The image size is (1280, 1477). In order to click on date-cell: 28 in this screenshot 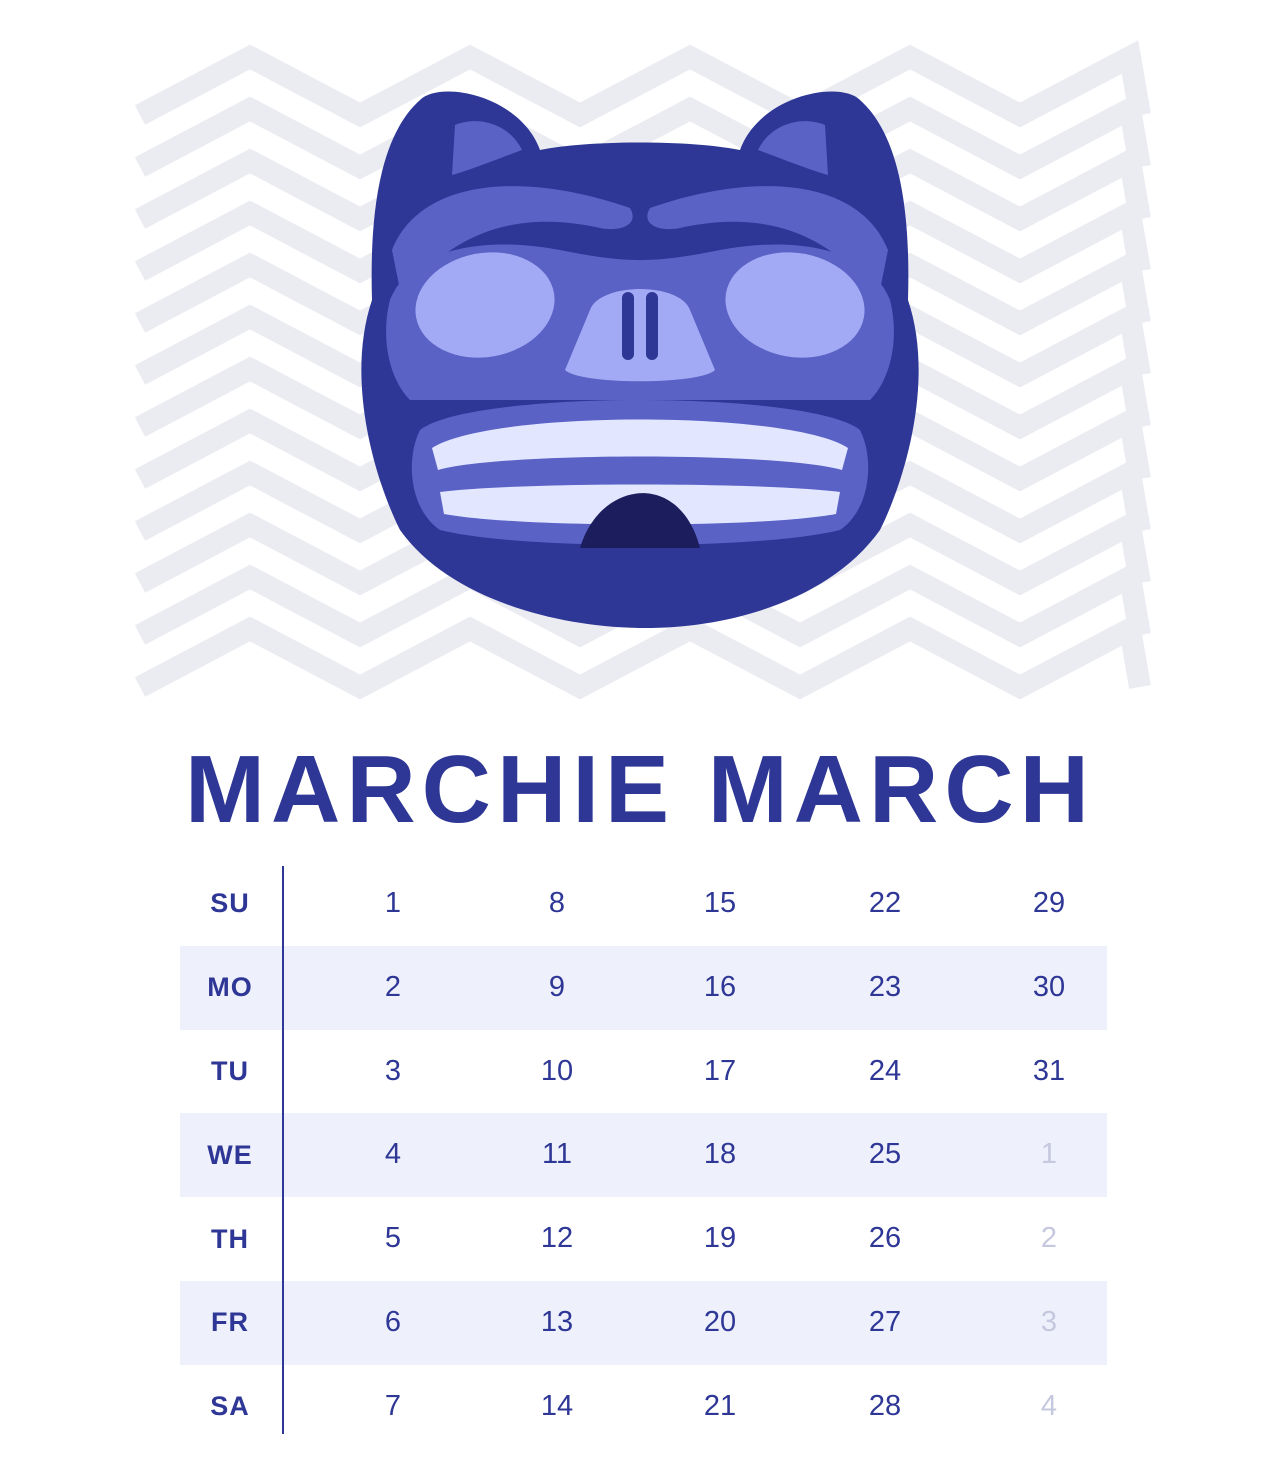, I will do `click(885, 1405)`.